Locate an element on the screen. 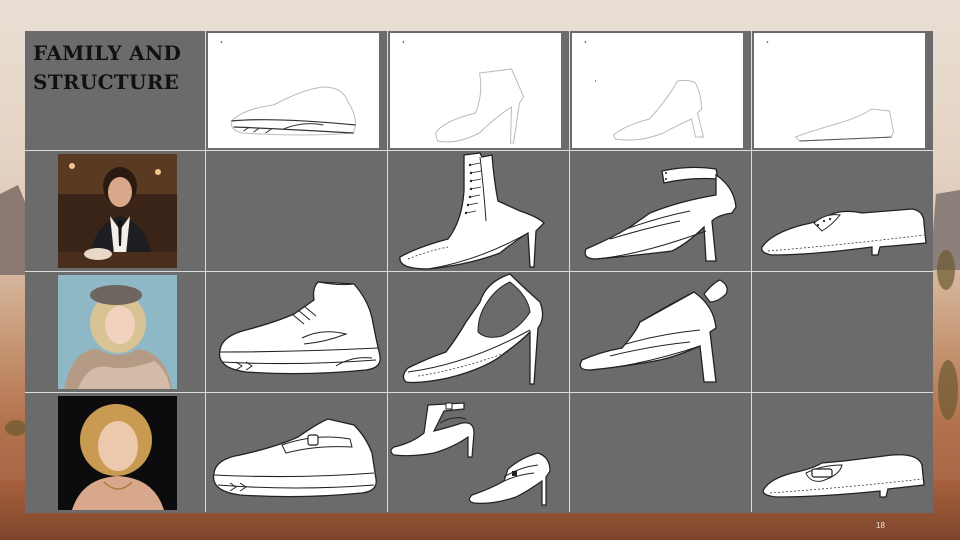 The image size is (960, 540). sneaker-sketch is located at coordinates (293, 90).